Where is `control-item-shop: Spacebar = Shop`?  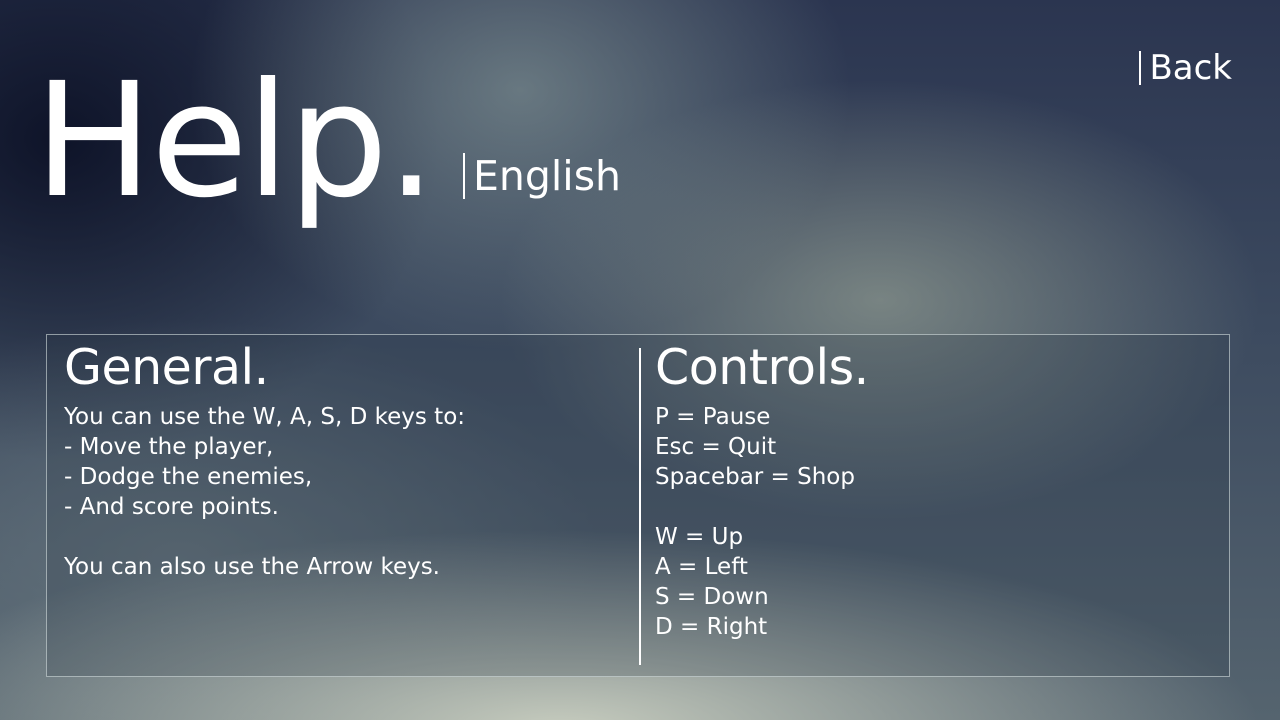 control-item-shop: Spacebar = Shop is located at coordinates (755, 477).